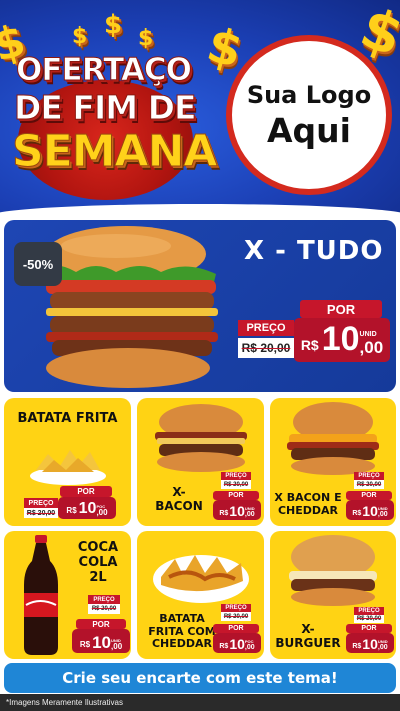  Describe the element at coordinates (368, 334) in the screenshot. I see `price-unit: UNID` at that location.